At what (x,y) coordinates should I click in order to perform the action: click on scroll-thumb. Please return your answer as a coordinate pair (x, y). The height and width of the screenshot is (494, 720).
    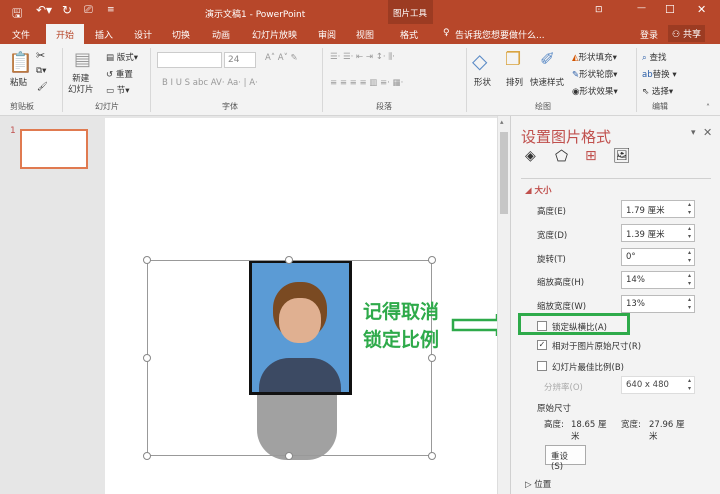
    Looking at the image, I should click on (504, 173).